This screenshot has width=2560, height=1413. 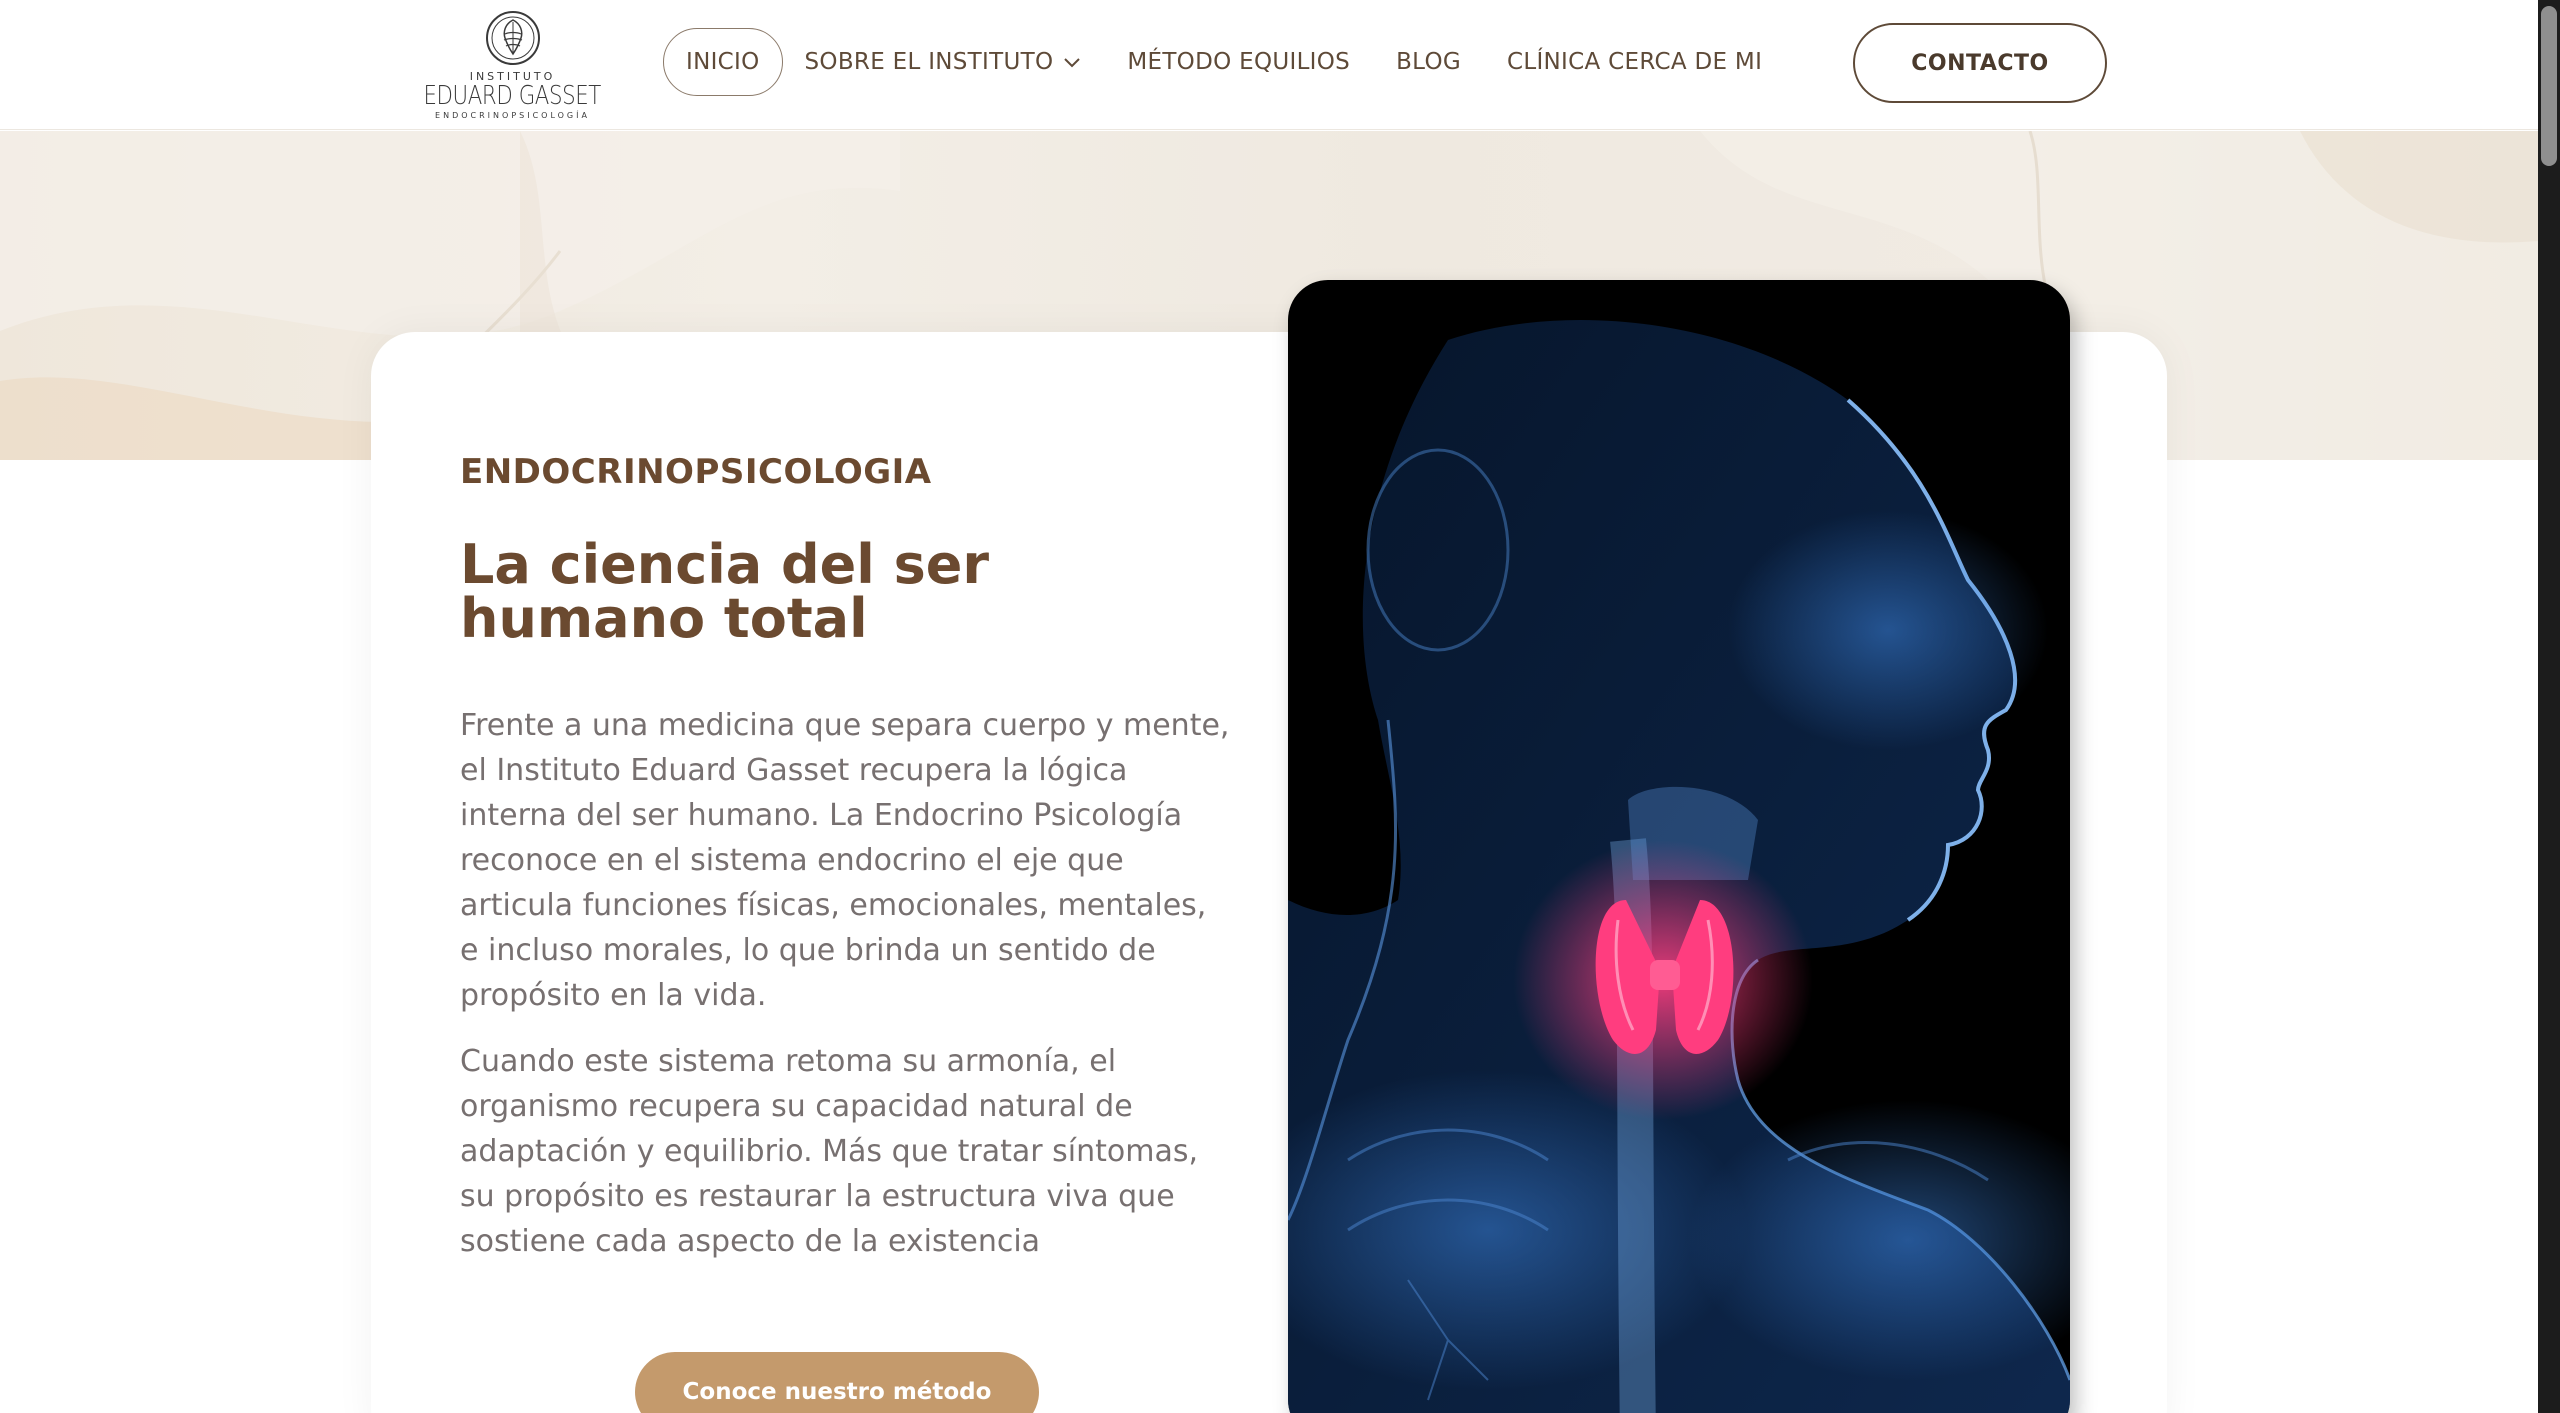 What do you see at coordinates (929, 62) in the screenshot?
I see `nav-item-label: SOBRE EL INSTITUTO` at bounding box center [929, 62].